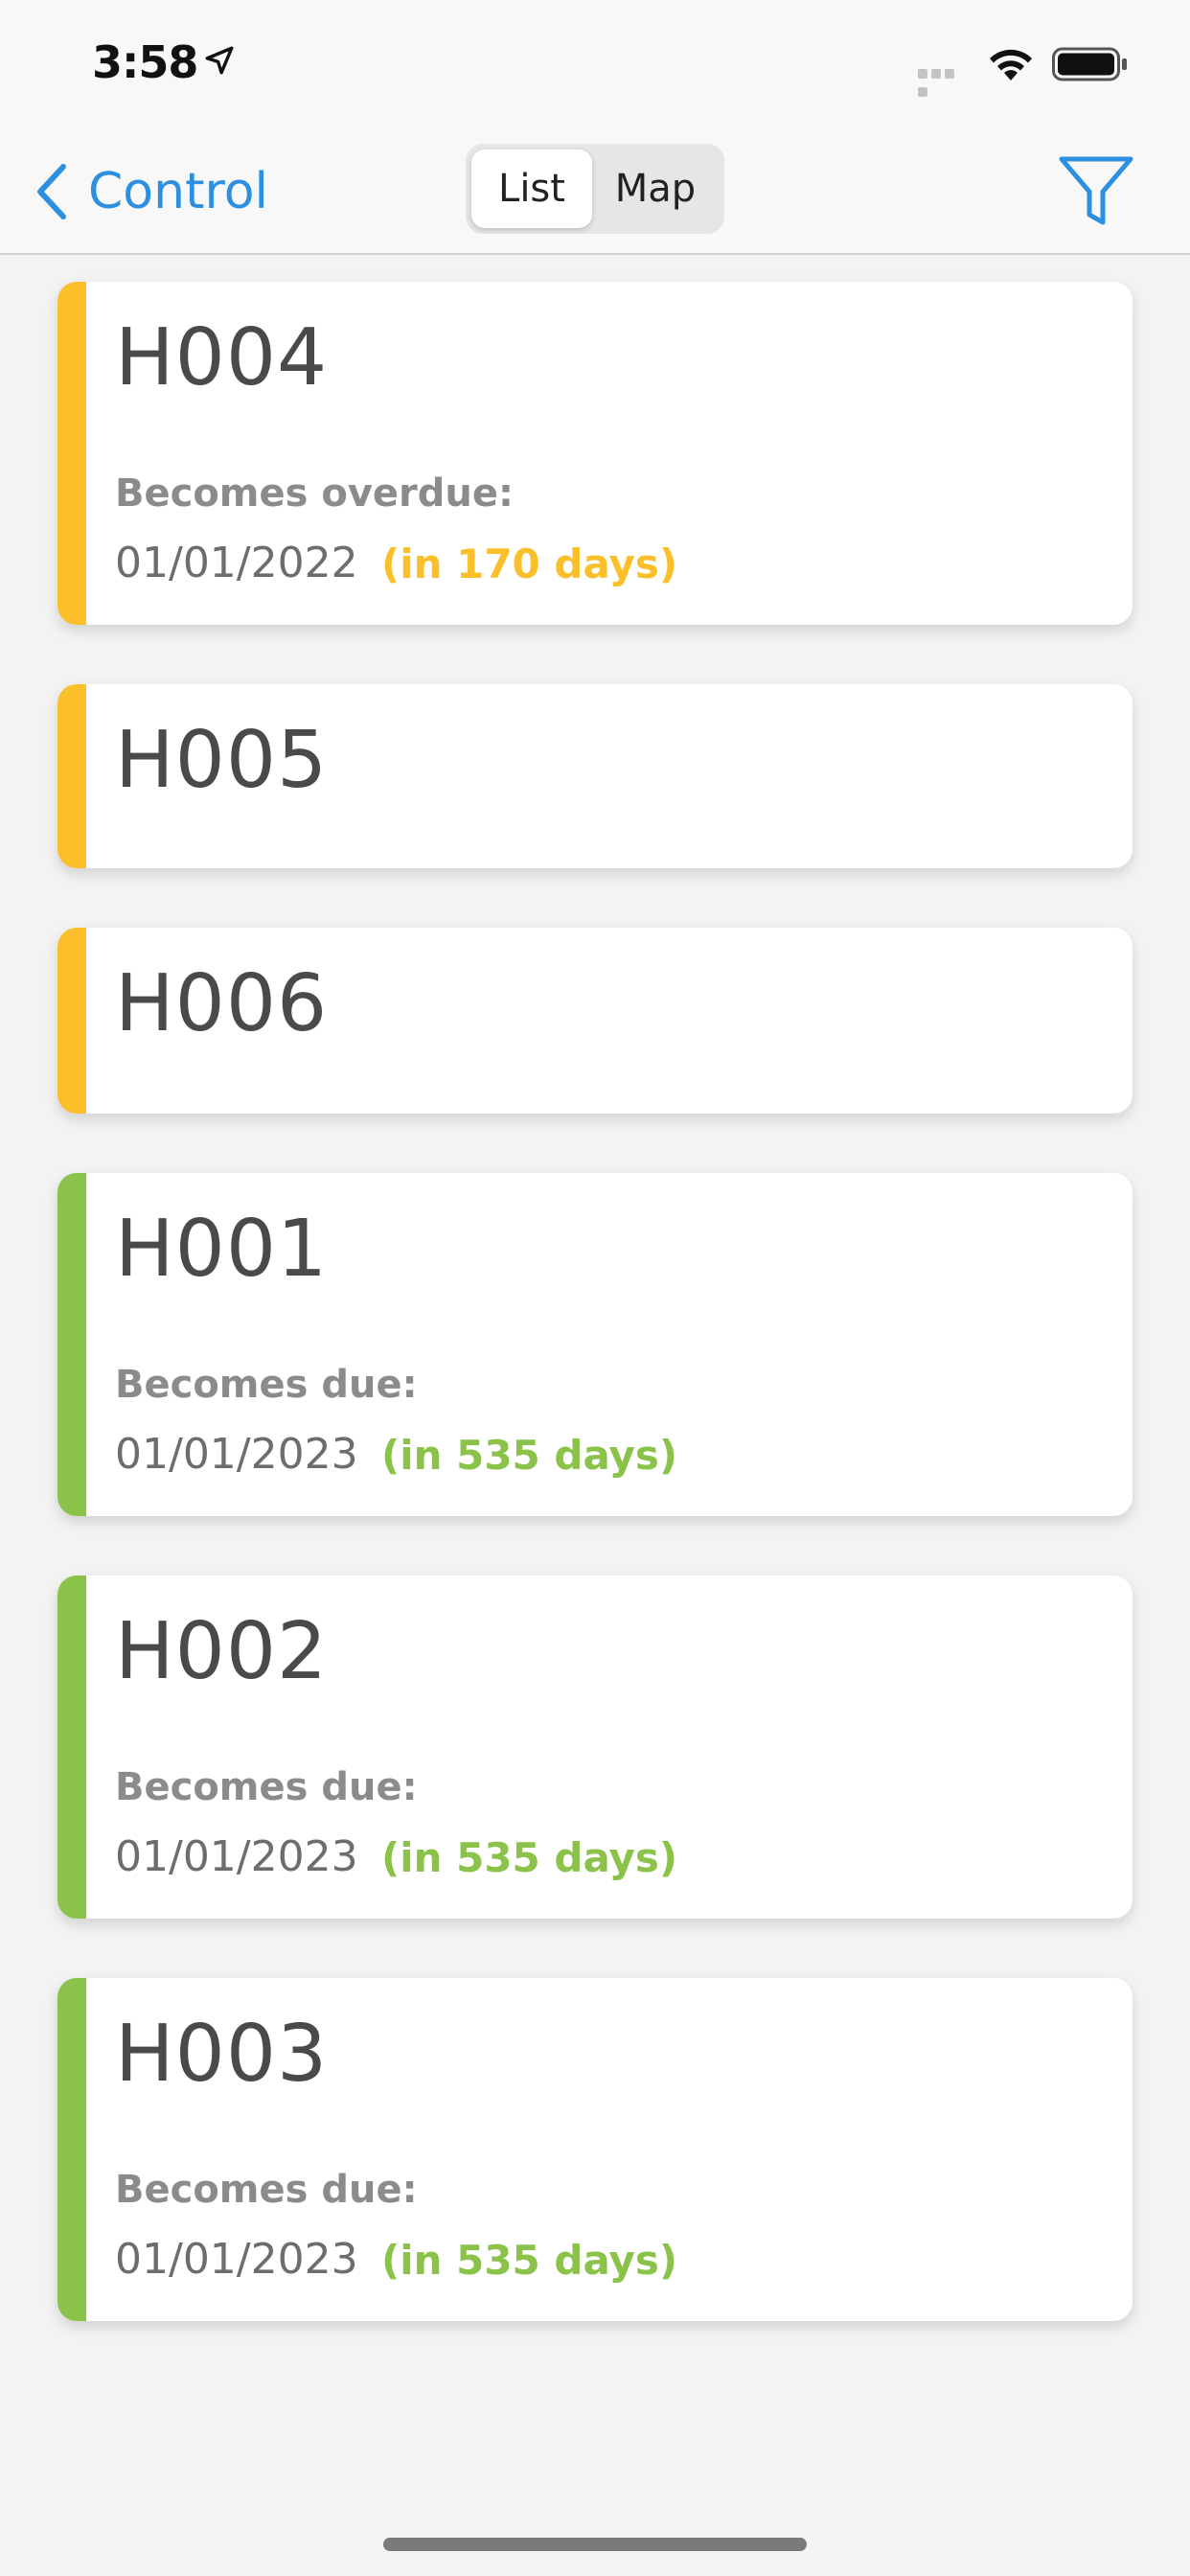 The width and height of the screenshot is (1190, 2576). Describe the element at coordinates (595, 63) in the screenshot. I see `status-bar: 3:58` at that location.